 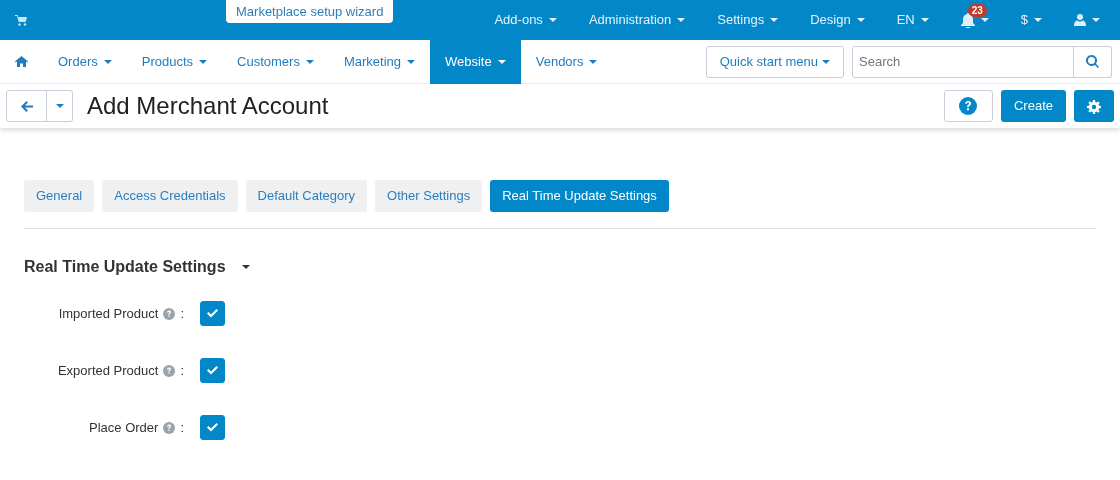 I want to click on nav-menu-item: Vendors, so click(x=566, y=61).